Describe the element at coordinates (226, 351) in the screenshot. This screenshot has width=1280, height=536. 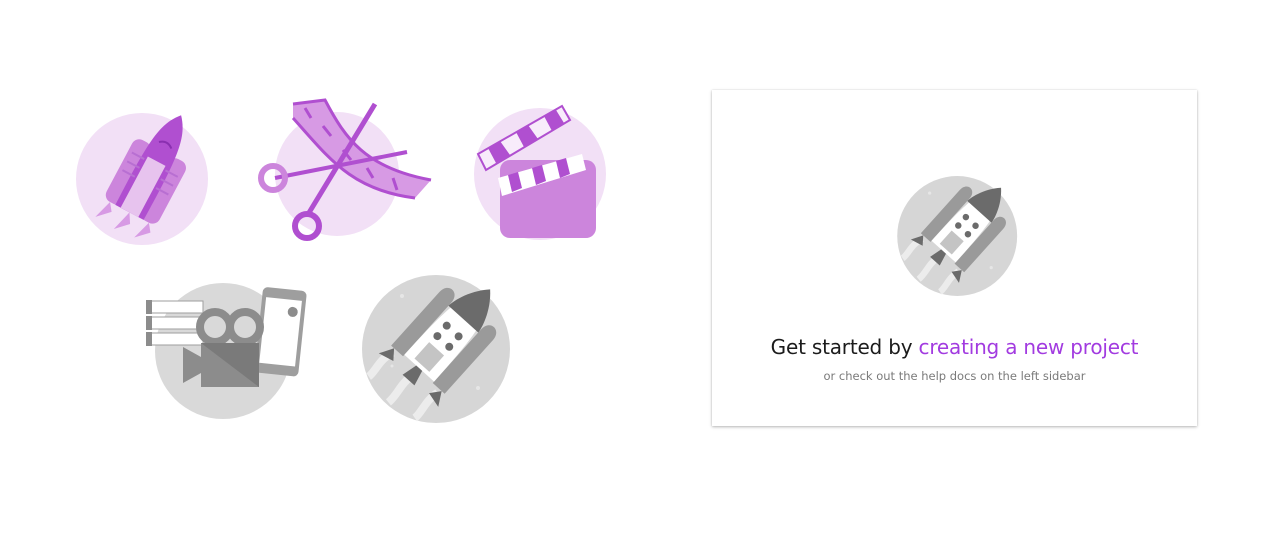
I see `video-camera-phone-gray-icon` at that location.